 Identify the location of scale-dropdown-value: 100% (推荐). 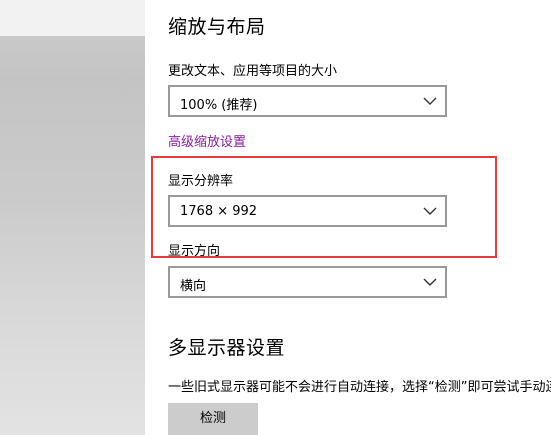
(219, 105).